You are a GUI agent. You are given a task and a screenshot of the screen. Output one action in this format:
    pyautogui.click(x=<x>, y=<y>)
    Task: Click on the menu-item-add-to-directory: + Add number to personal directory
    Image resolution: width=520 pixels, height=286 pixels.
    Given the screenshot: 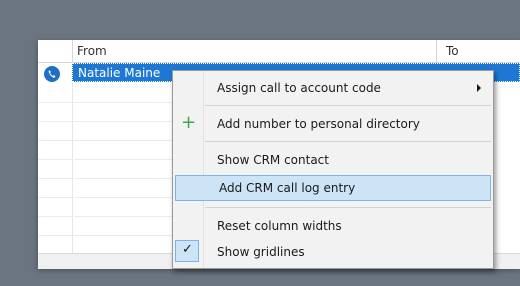 What is the action you would take?
    pyautogui.click(x=333, y=124)
    